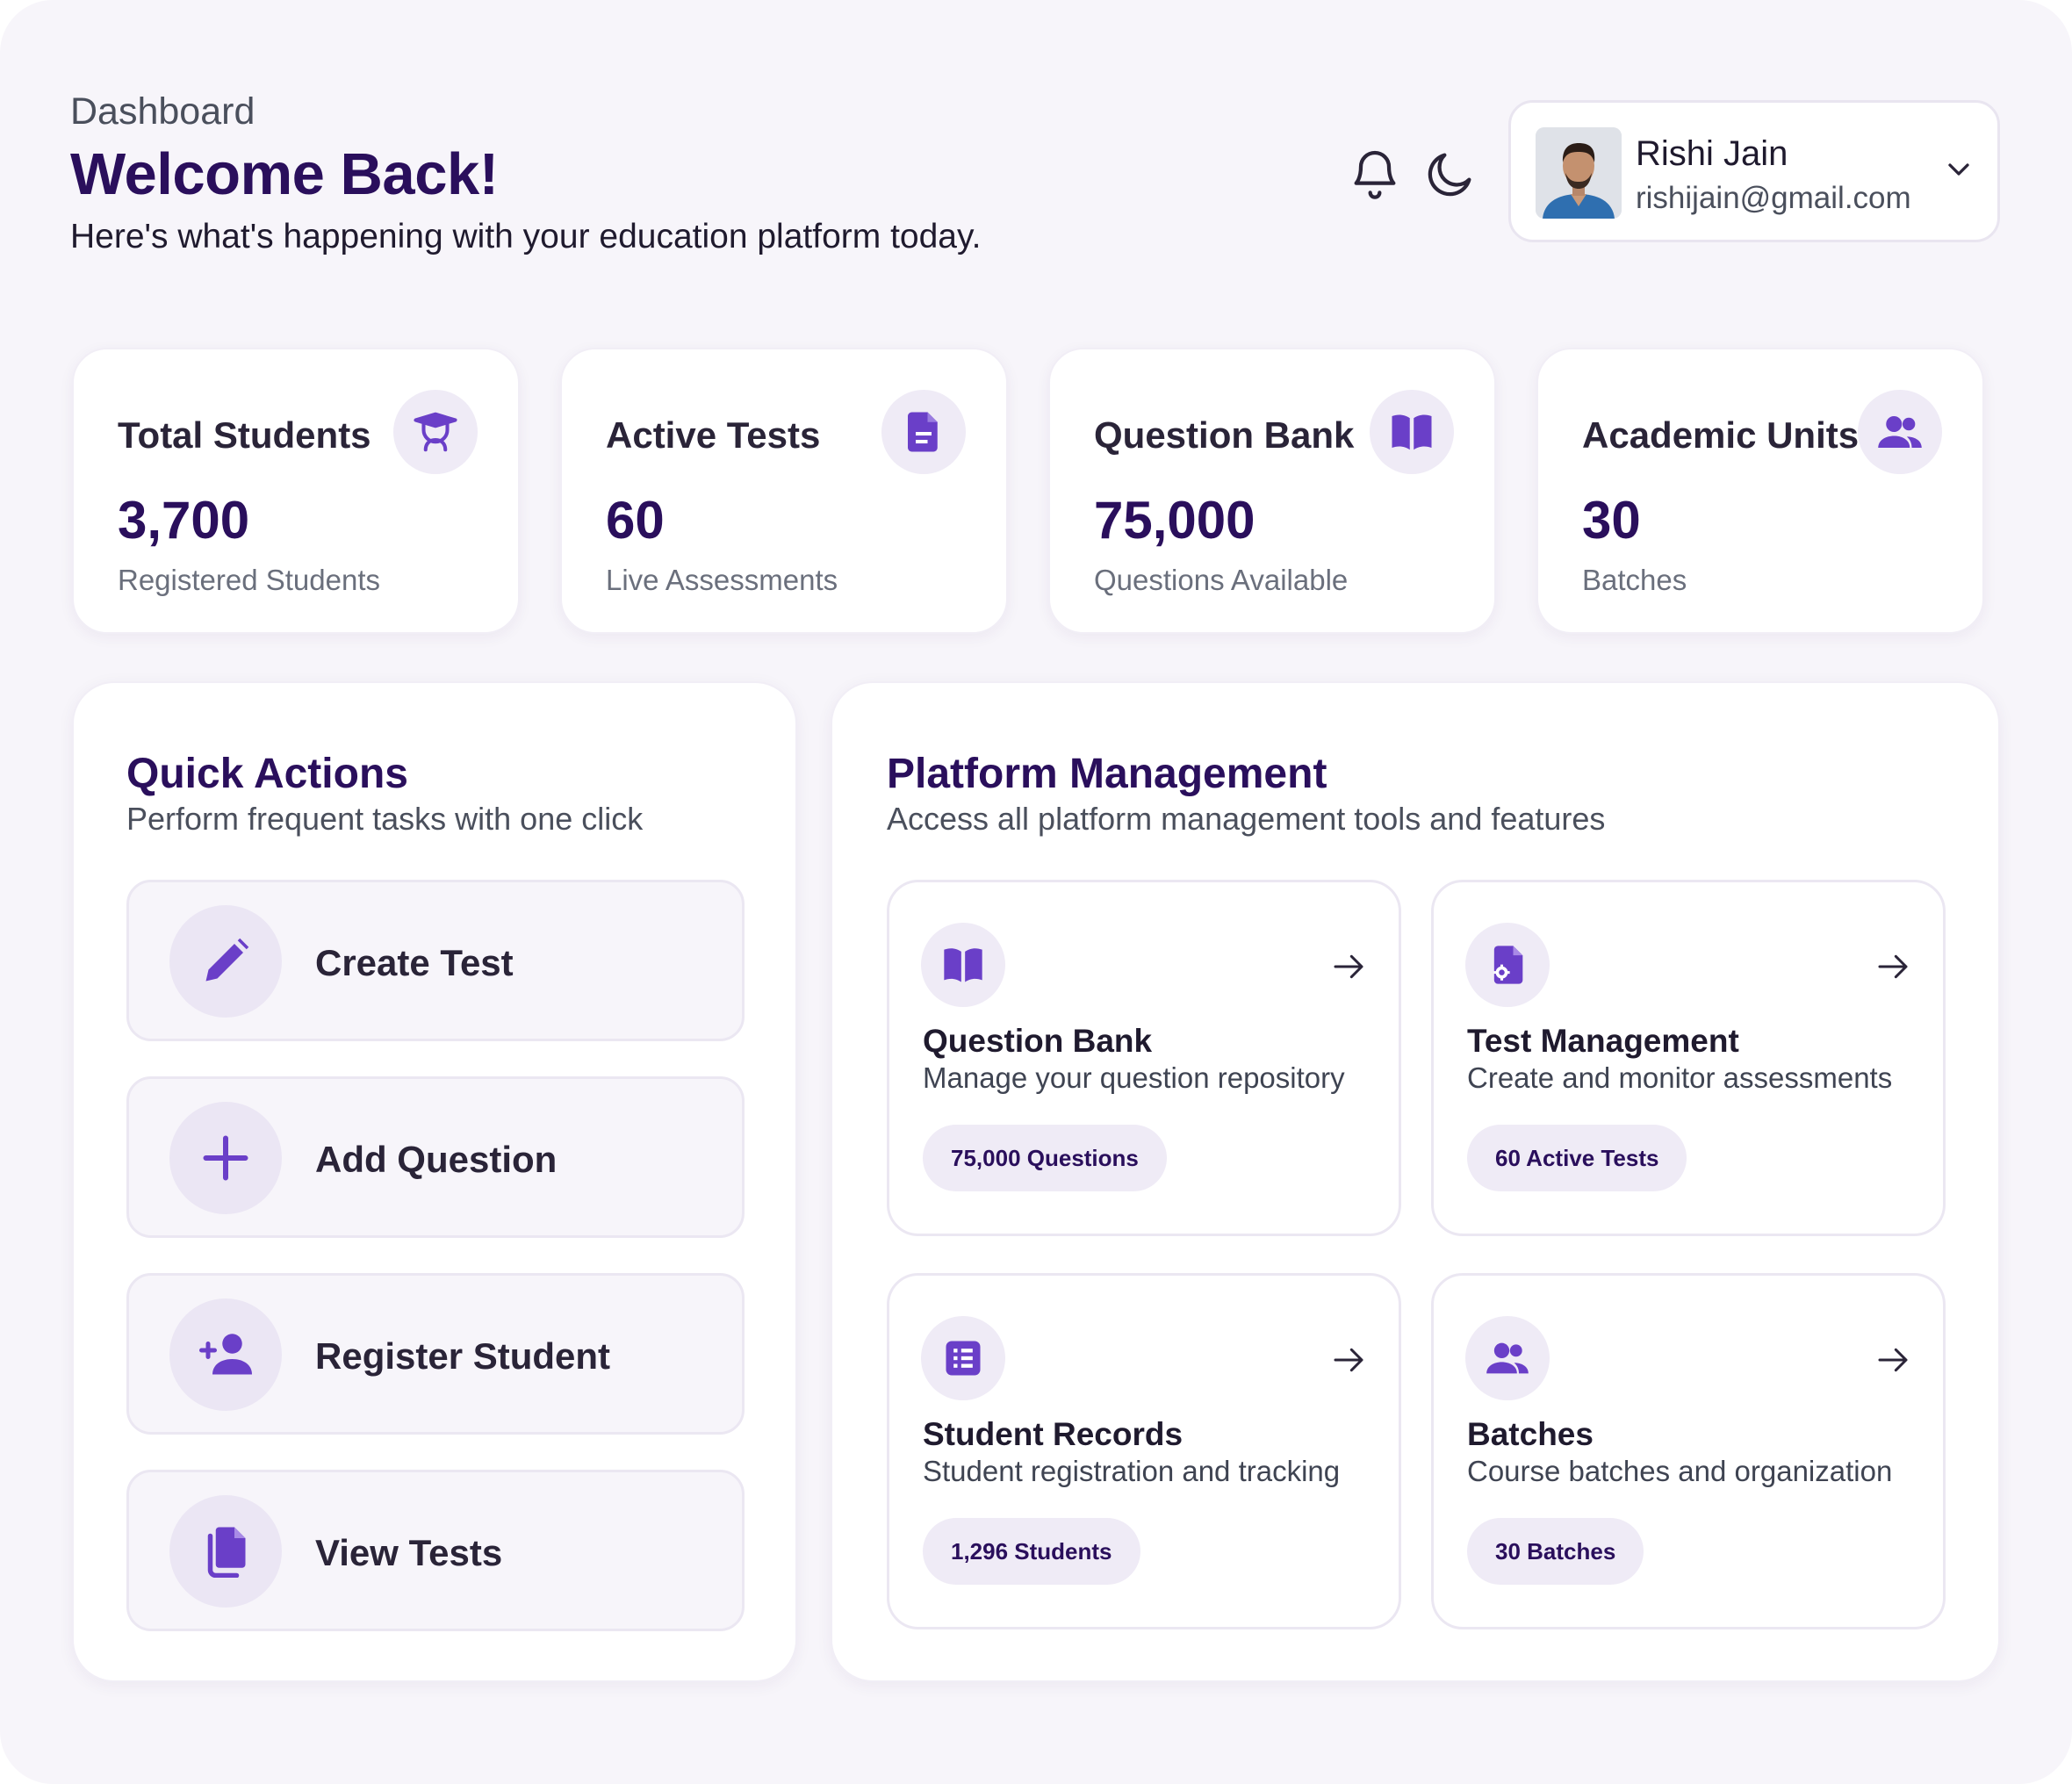 The height and width of the screenshot is (1784, 2072). I want to click on moon-icon, so click(1450, 174).